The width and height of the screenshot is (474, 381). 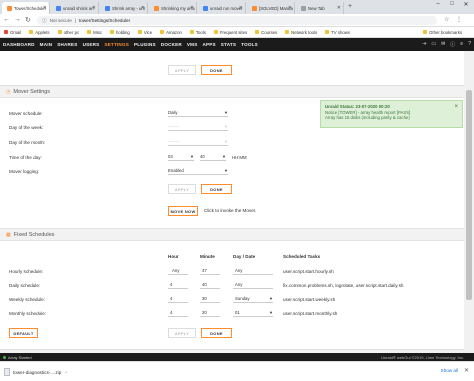 What do you see at coordinates (79, 8) in the screenshot?
I see `tab-title: unraid shrink arr` at bounding box center [79, 8].